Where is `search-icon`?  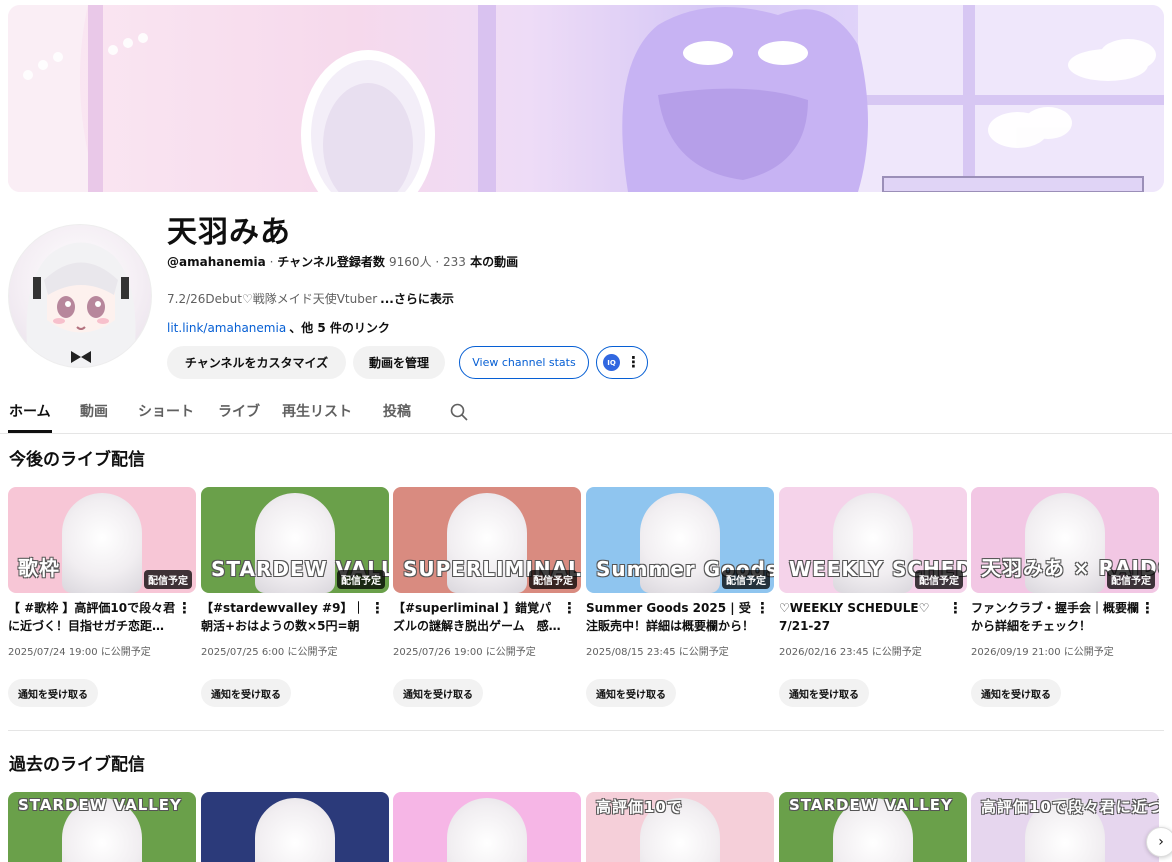 search-icon is located at coordinates (459, 412).